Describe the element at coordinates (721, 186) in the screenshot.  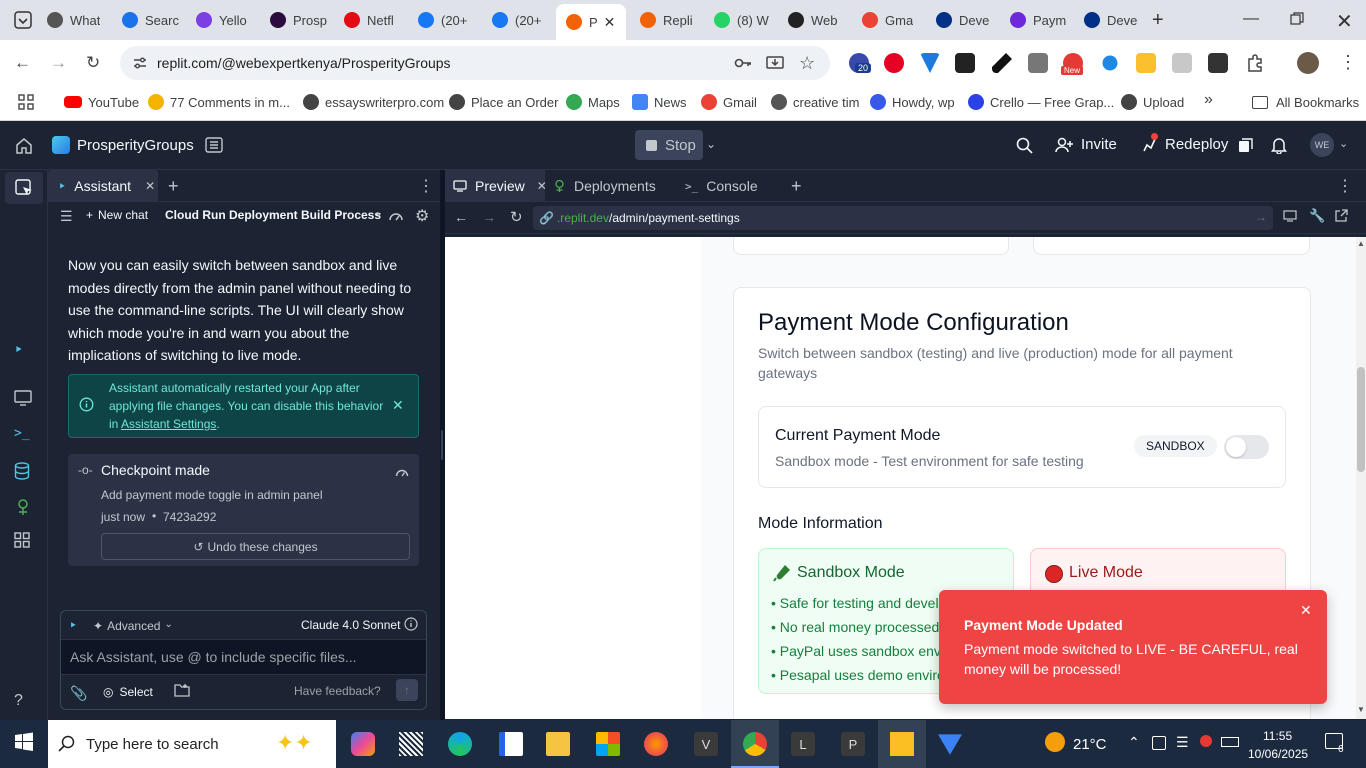
I see `tab-console: >_ Console` at that location.